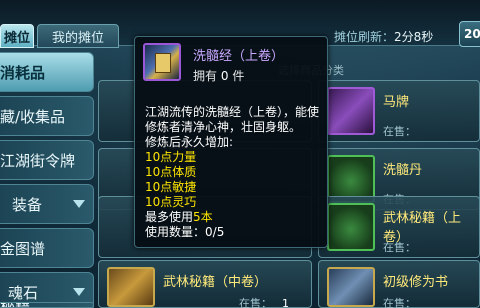  Describe the element at coordinates (399, 111) in the screenshot. I see `item-card: 马牌 在售：` at that location.